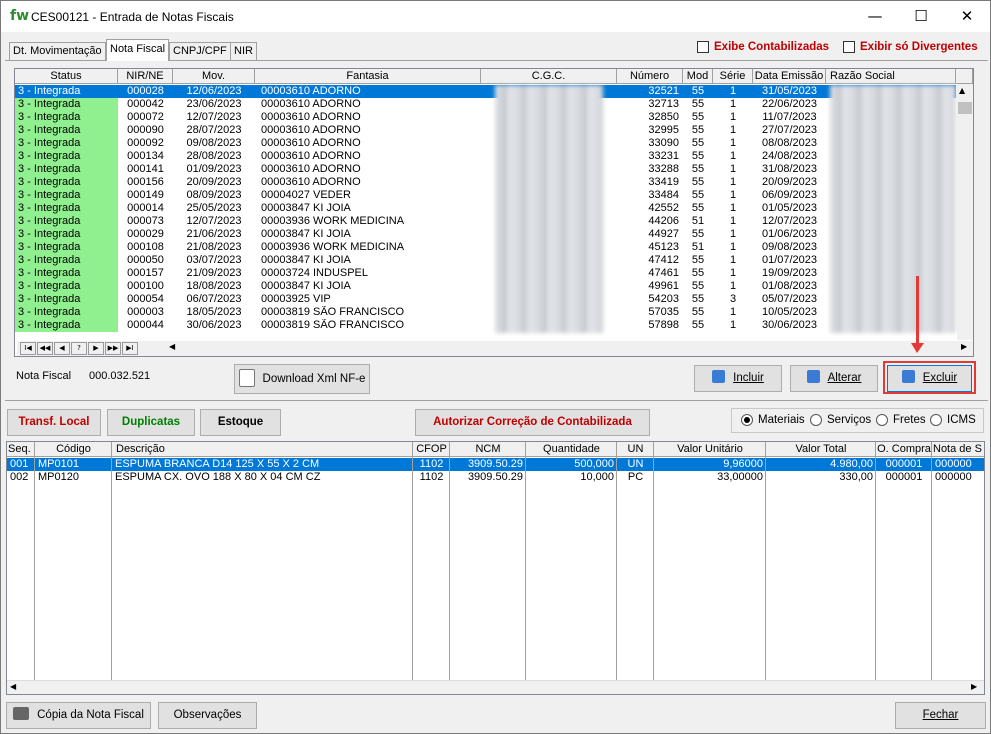 This screenshot has height=734, width=991. I want to click on radio-servicos, so click(816, 420).